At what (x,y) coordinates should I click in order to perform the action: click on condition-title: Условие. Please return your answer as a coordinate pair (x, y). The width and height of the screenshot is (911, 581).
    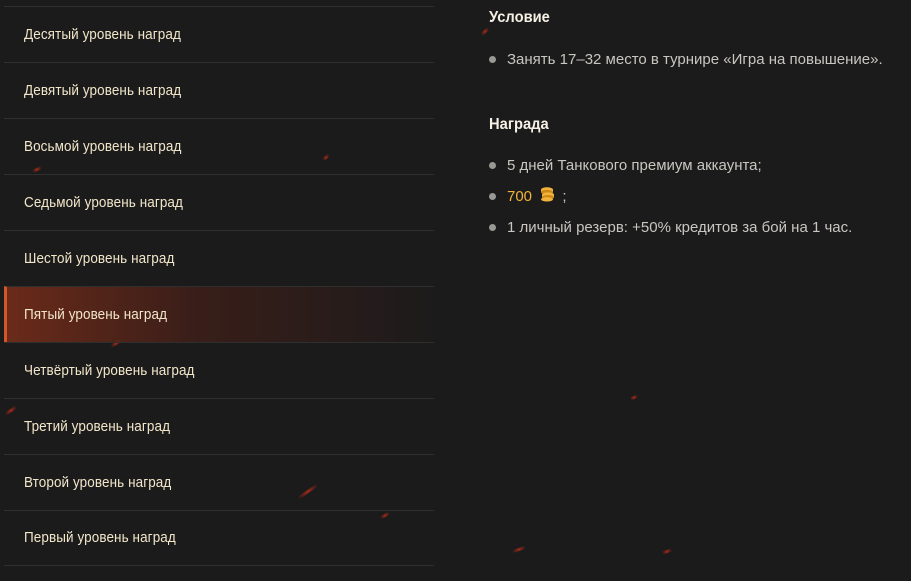
    Looking at the image, I should click on (519, 17).